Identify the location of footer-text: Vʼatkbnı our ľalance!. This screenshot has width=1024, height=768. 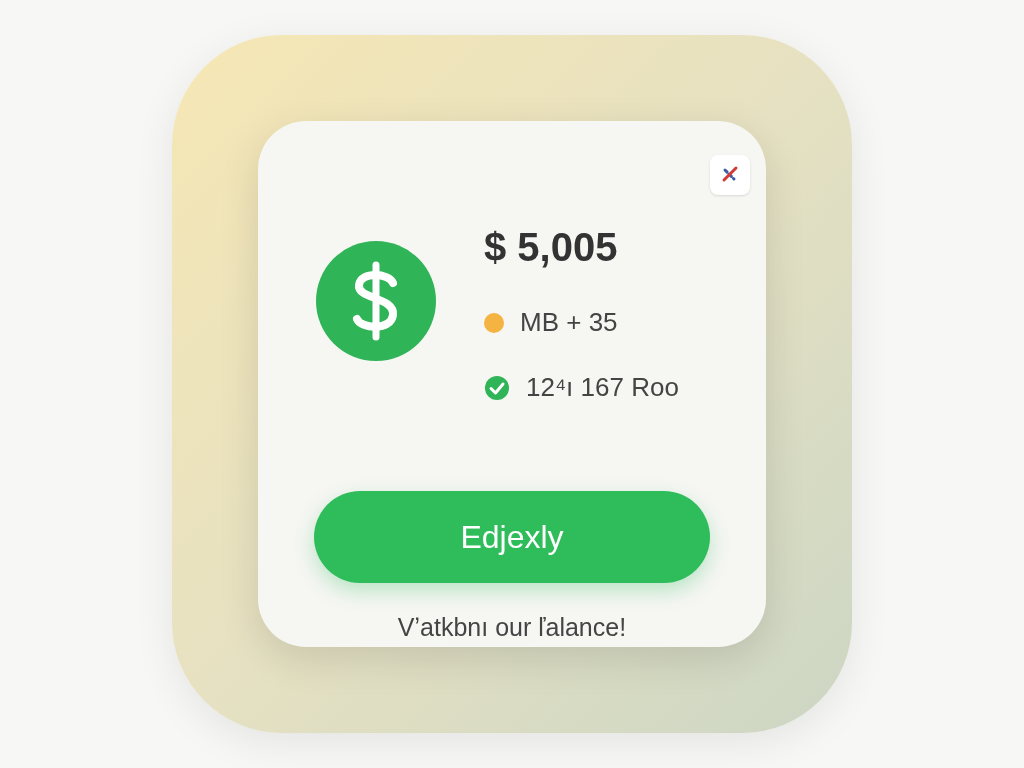
(512, 627).